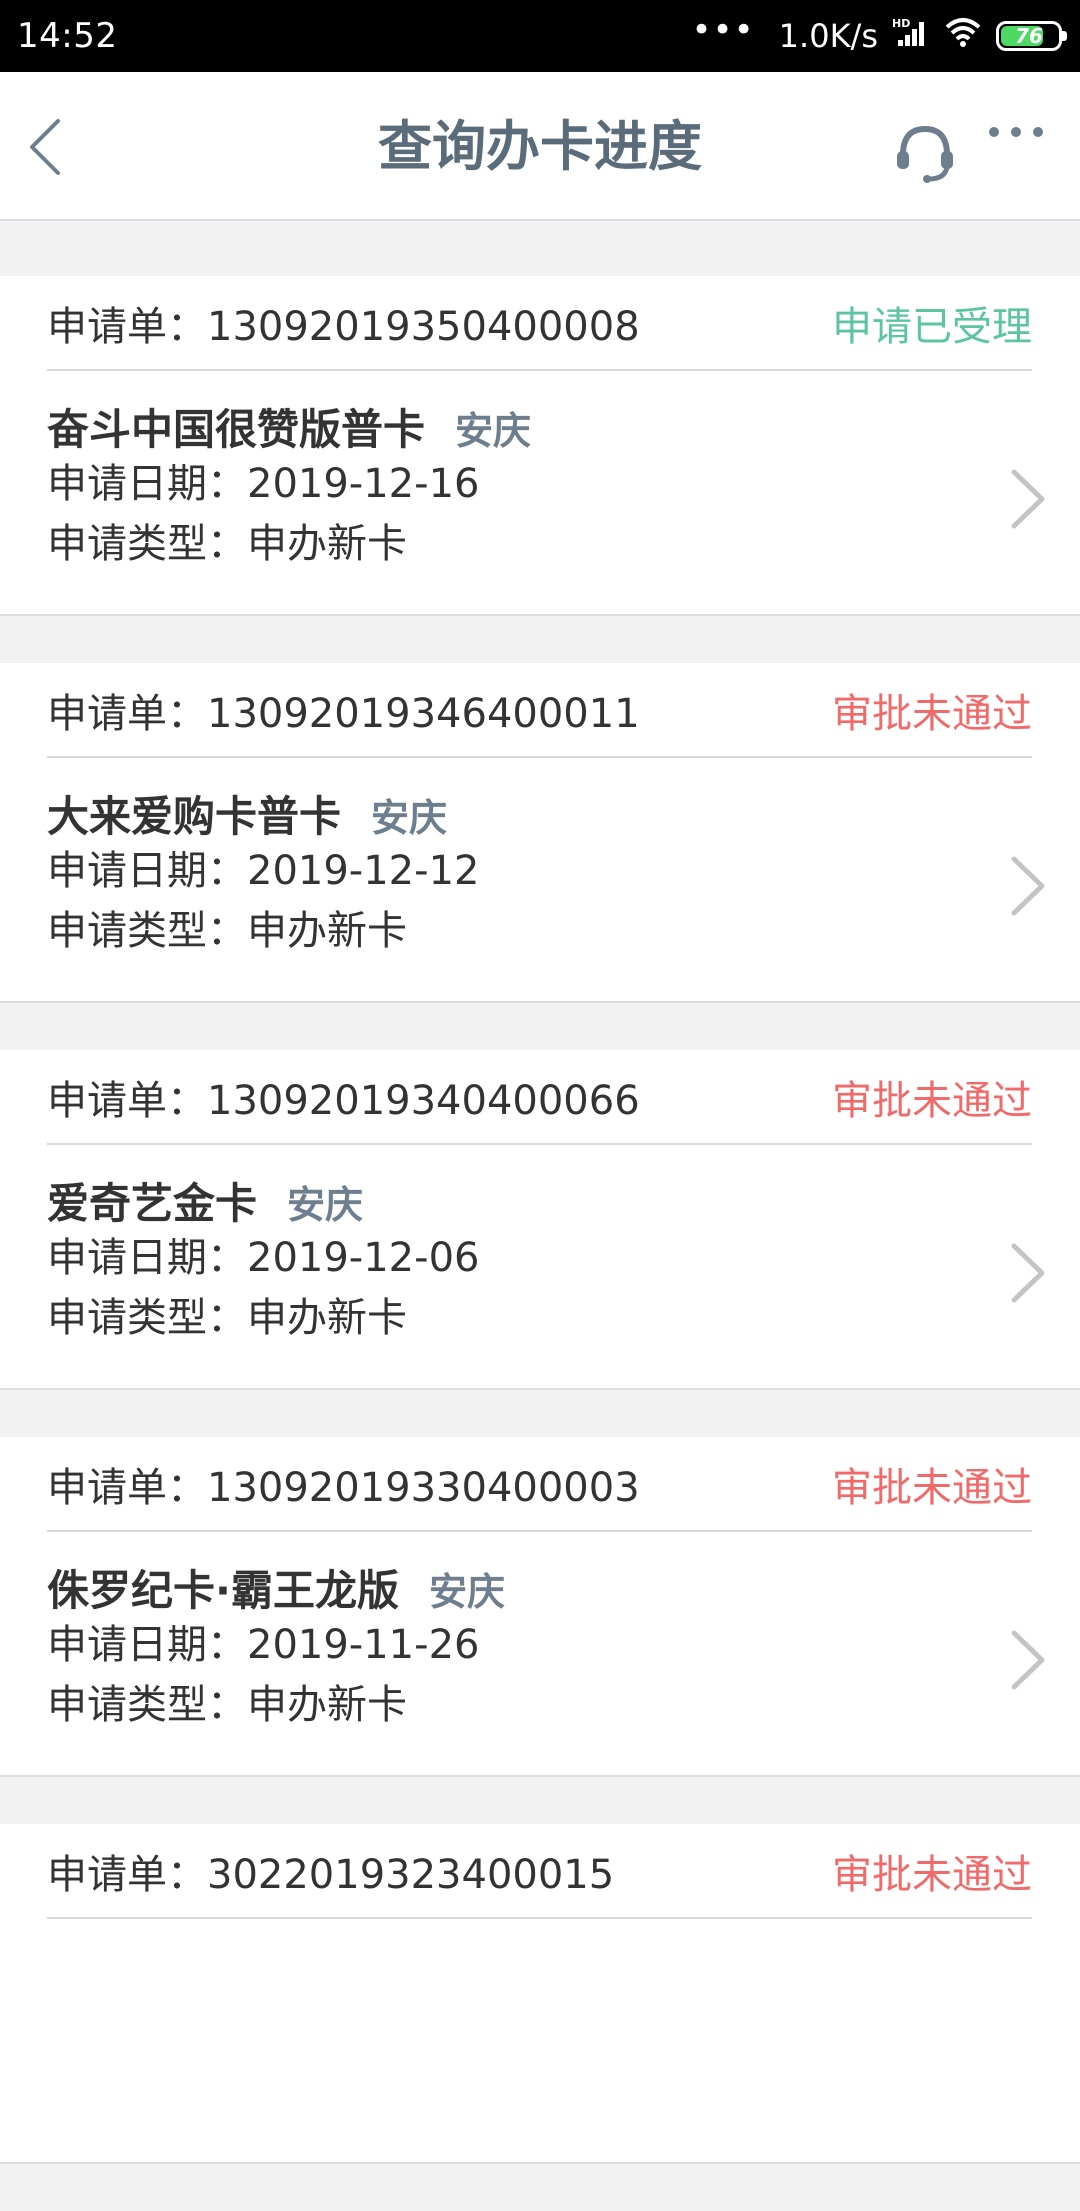 This screenshot has width=1080, height=2211. Describe the element at coordinates (263, 484) in the screenshot. I see `apply-date: 申请日期：2019-12-16` at that location.